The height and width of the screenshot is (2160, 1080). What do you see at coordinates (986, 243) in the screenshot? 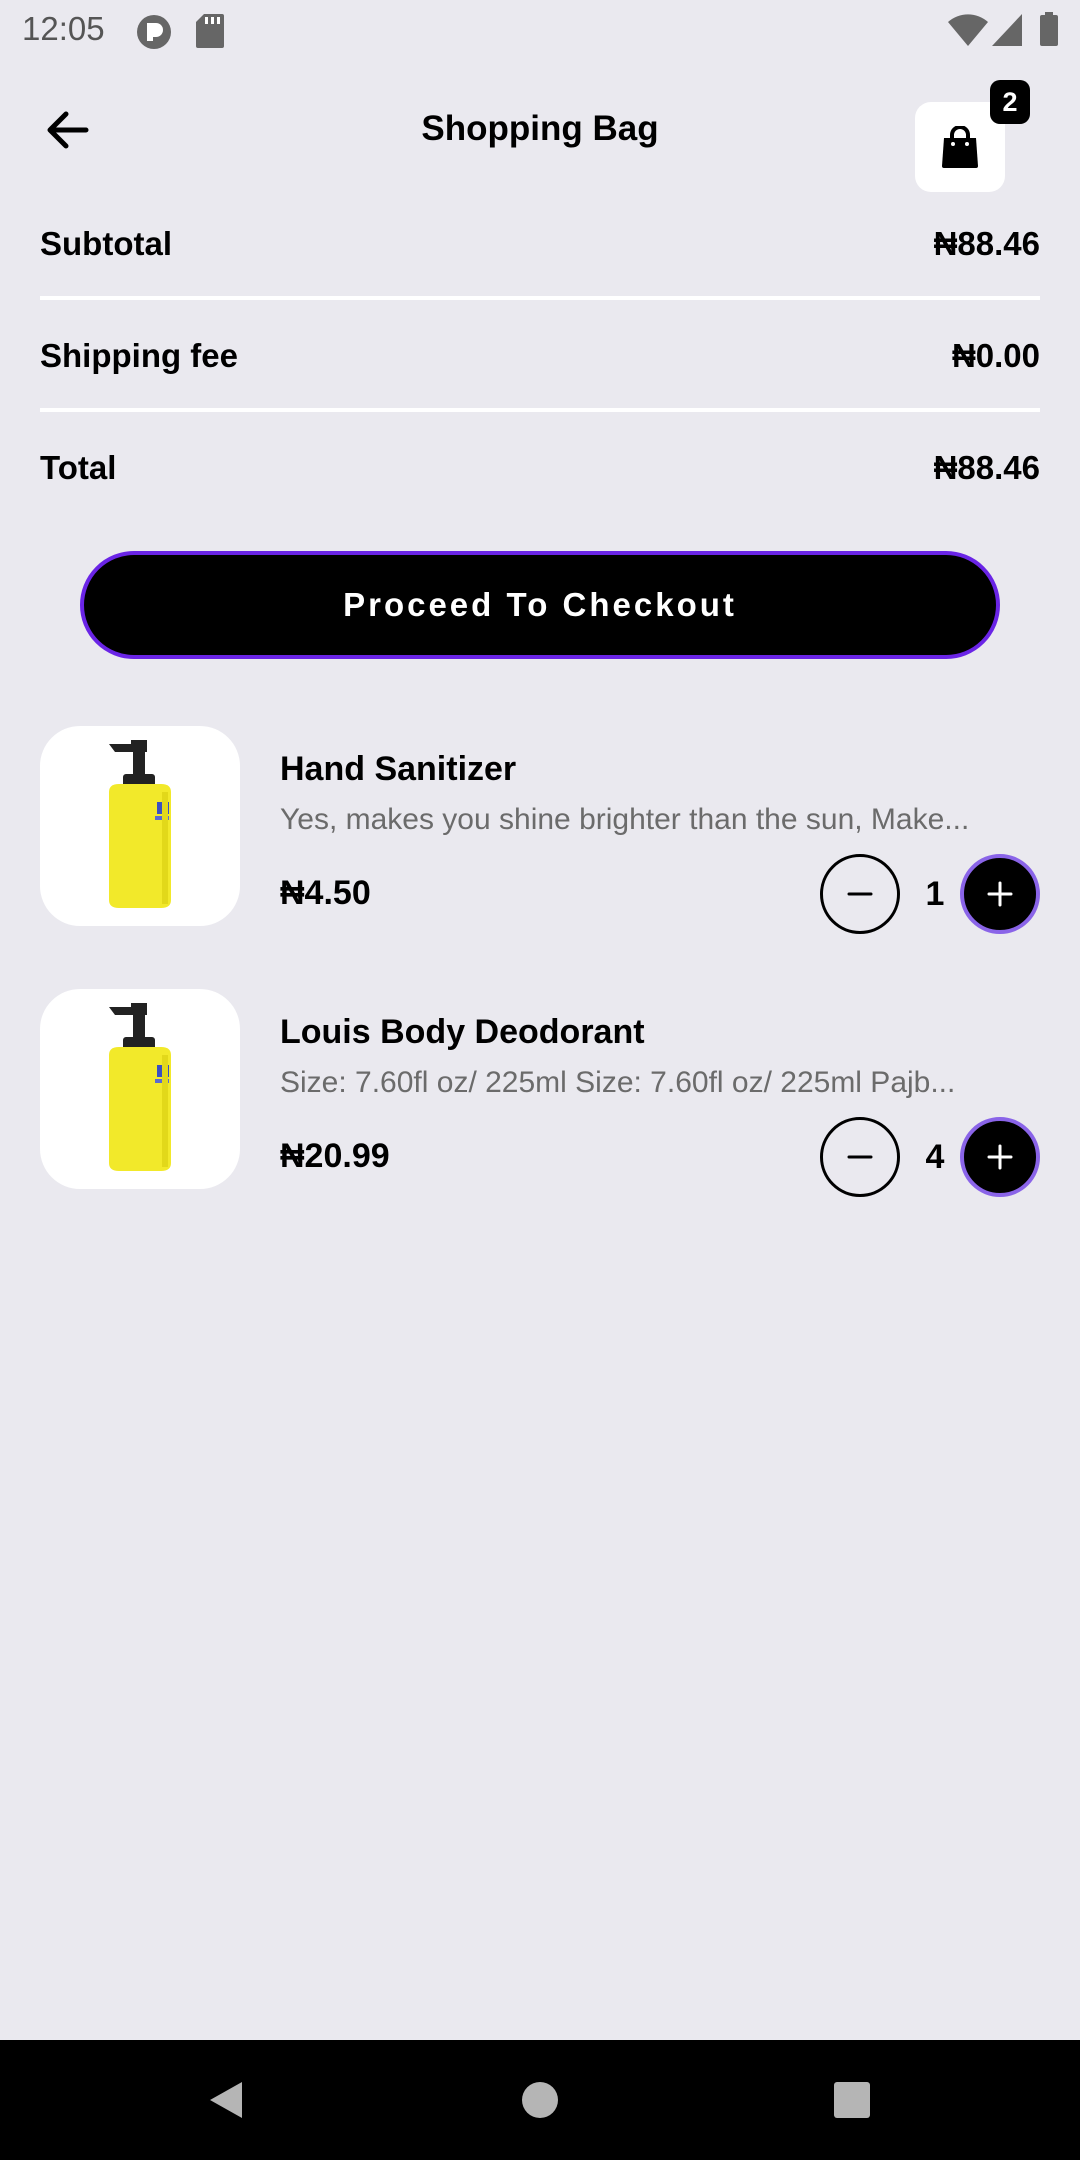
I see `subtotal-value: ₦88.46` at bounding box center [986, 243].